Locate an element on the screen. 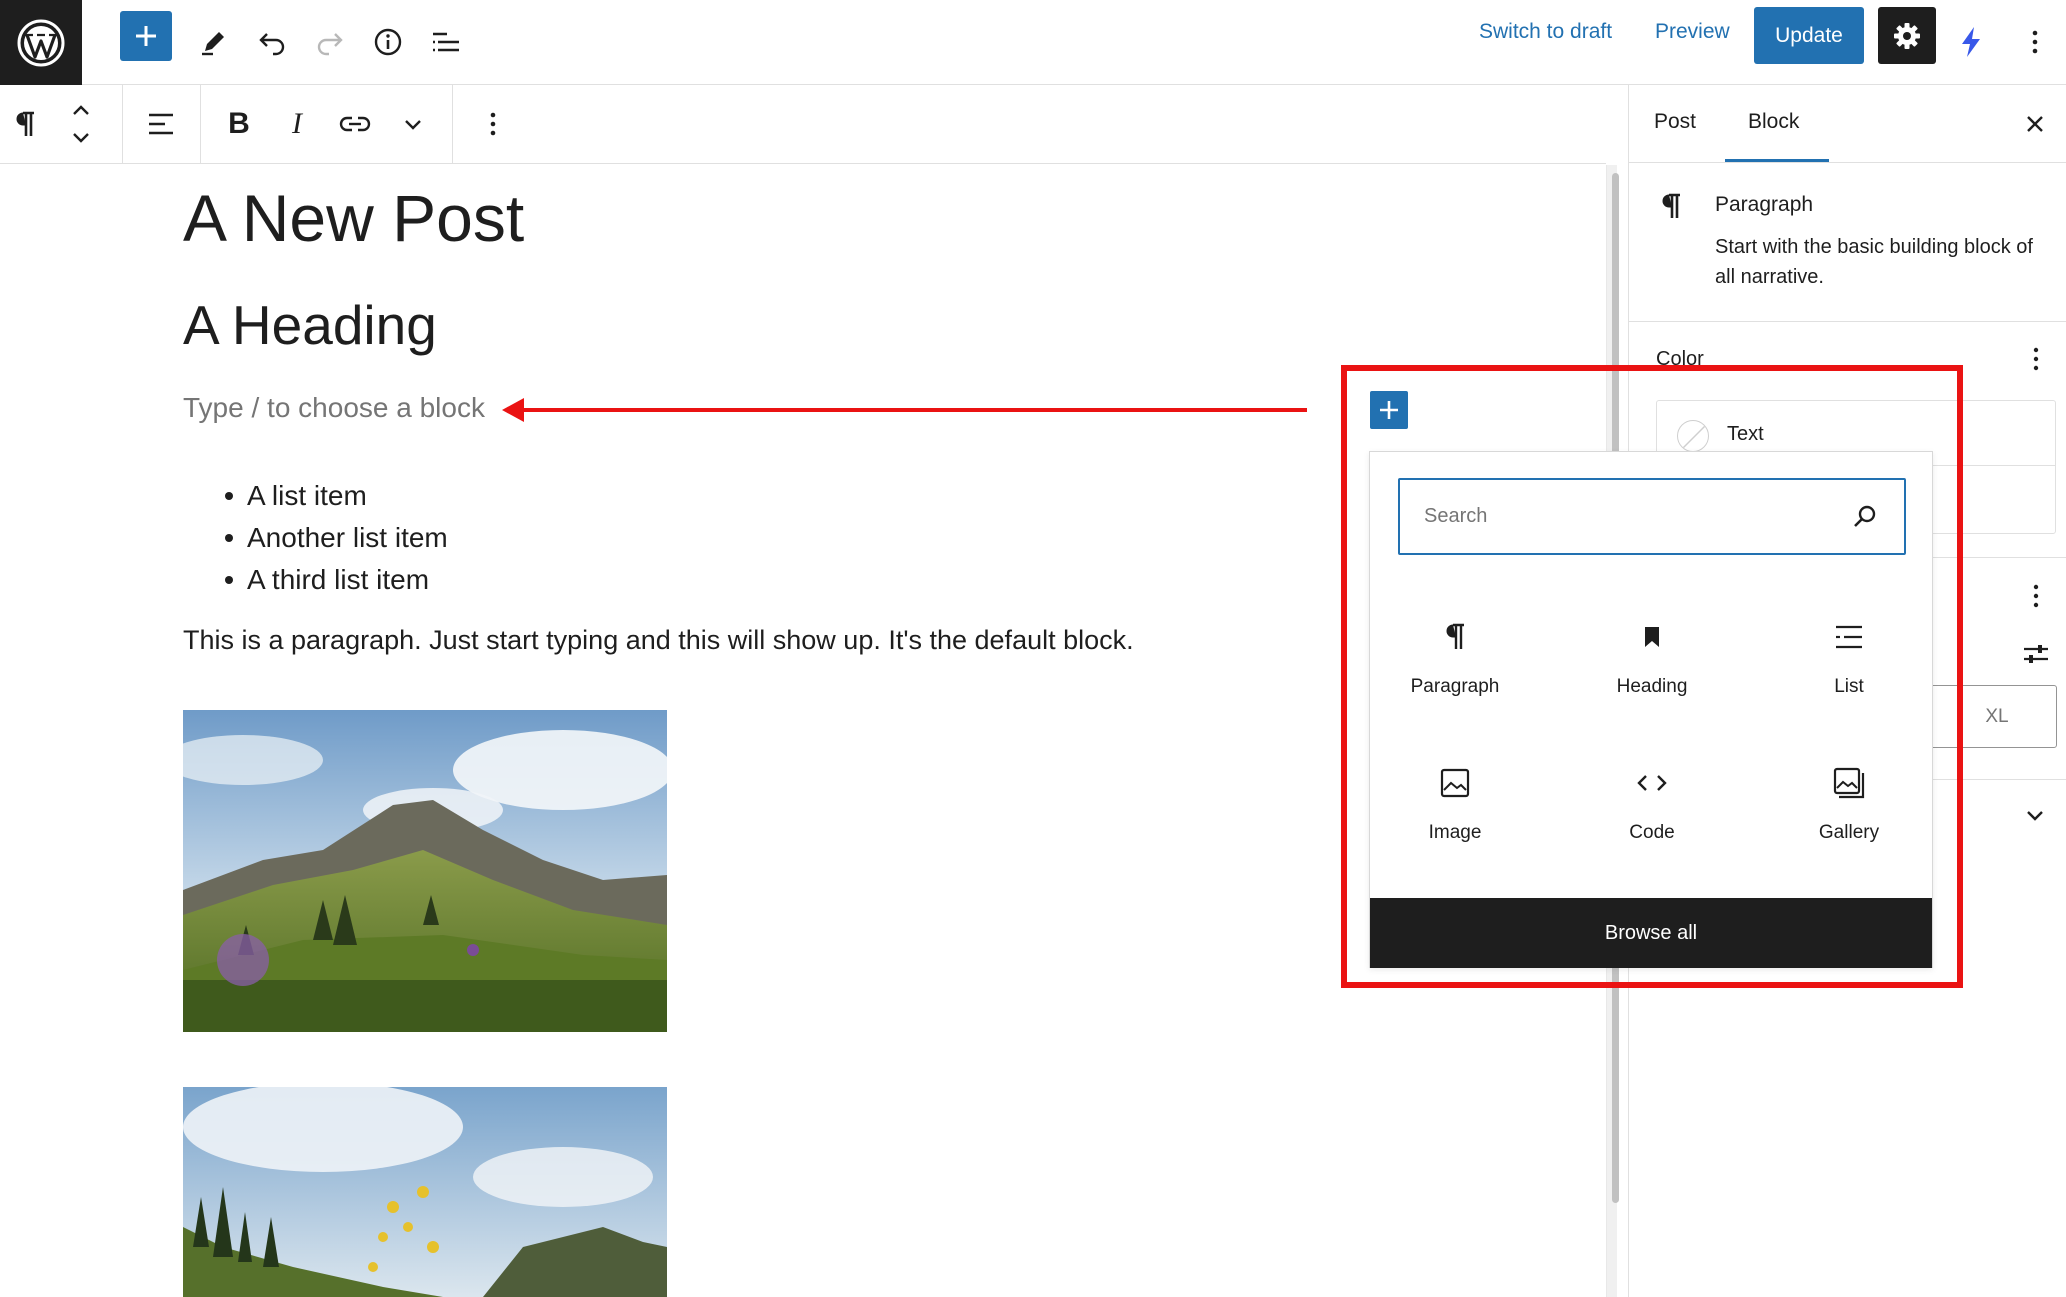 This screenshot has width=2066, height=1297. block-card-icon is located at coordinates (1671, 206).